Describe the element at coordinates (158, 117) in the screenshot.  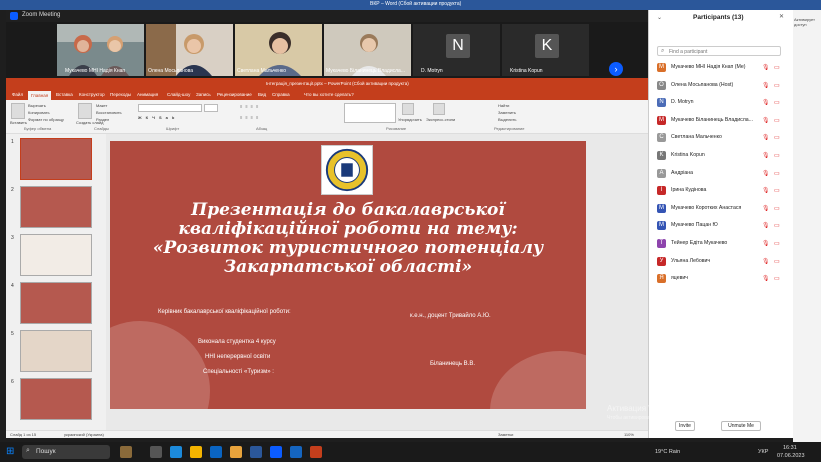
I see `font-format-buttons: ЖКЧSab` at that location.